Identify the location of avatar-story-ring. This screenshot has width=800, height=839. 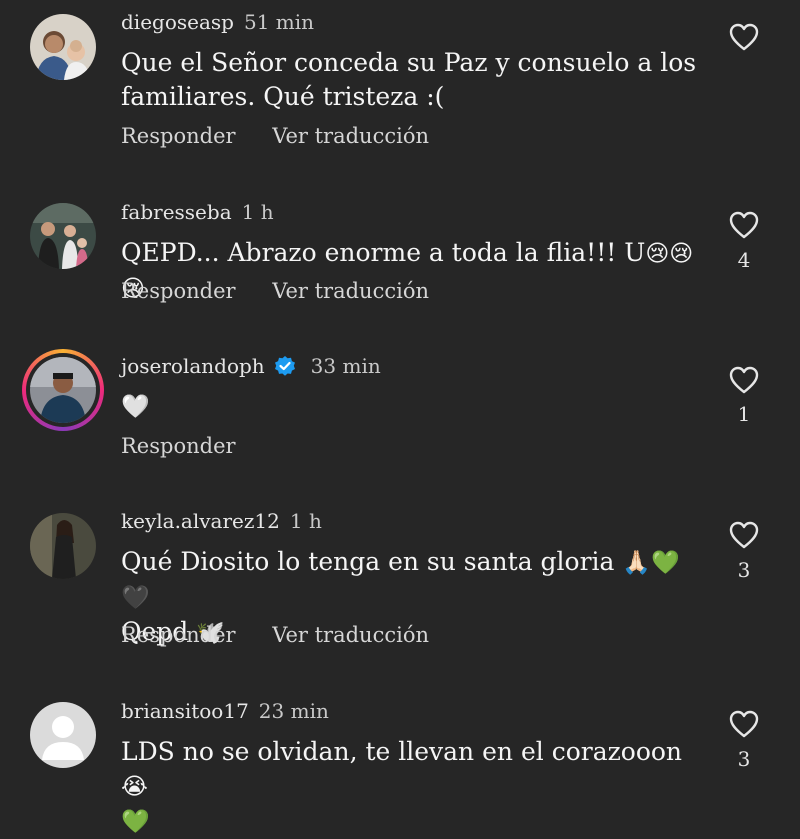
(63, 390).